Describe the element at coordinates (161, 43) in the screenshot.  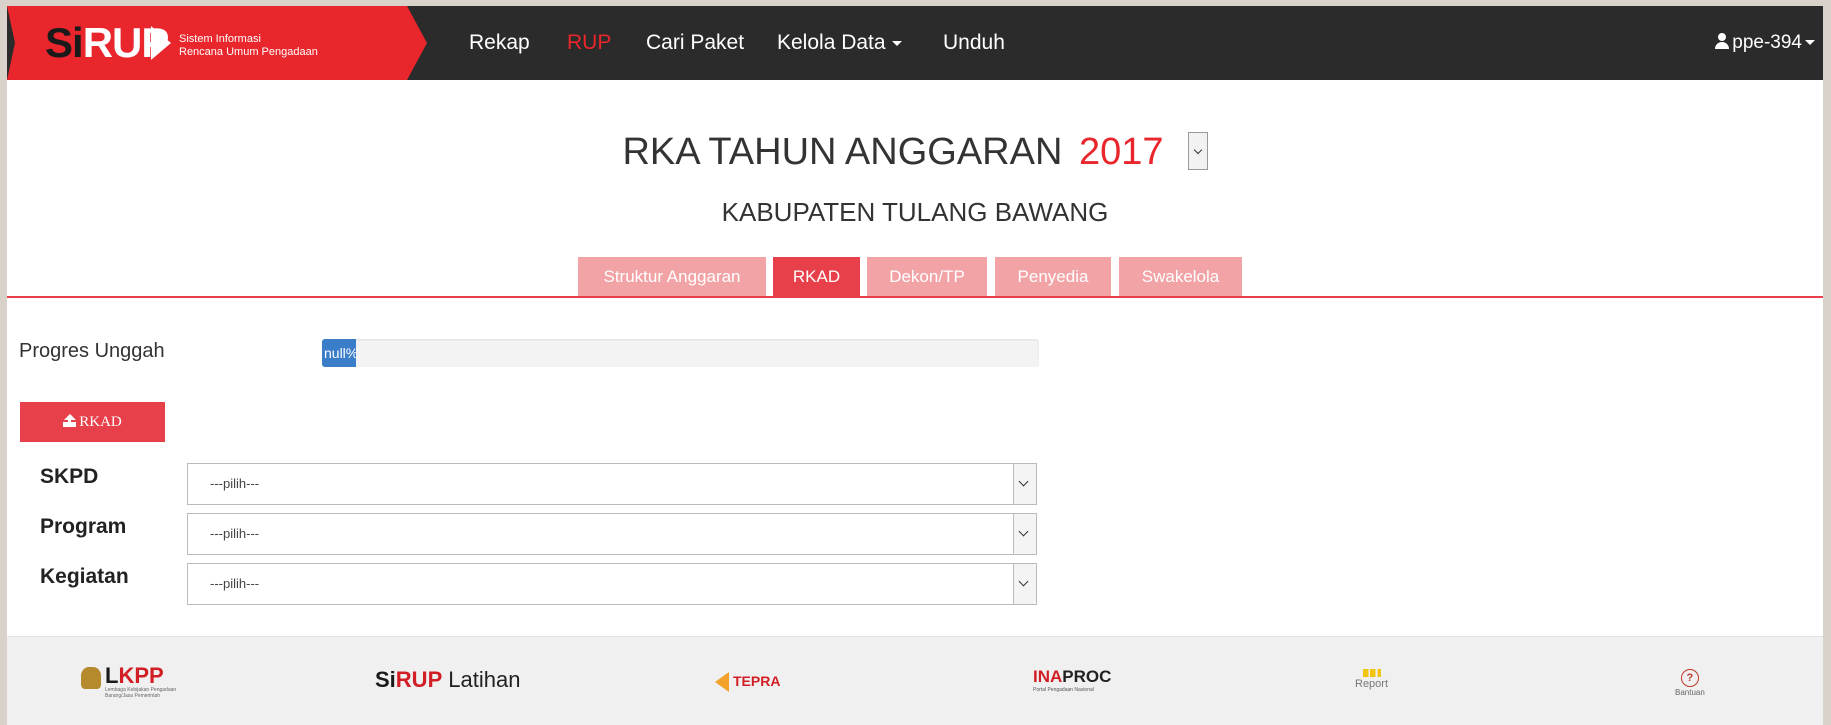
I see `logo-arrow-icon` at that location.